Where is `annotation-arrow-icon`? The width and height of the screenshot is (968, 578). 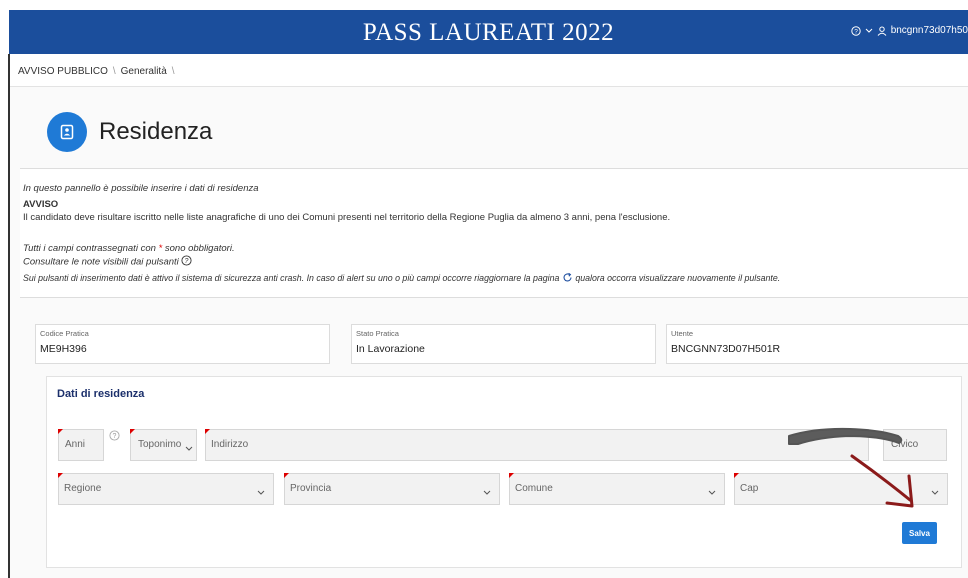
annotation-arrow-icon is located at coordinates (881, 478).